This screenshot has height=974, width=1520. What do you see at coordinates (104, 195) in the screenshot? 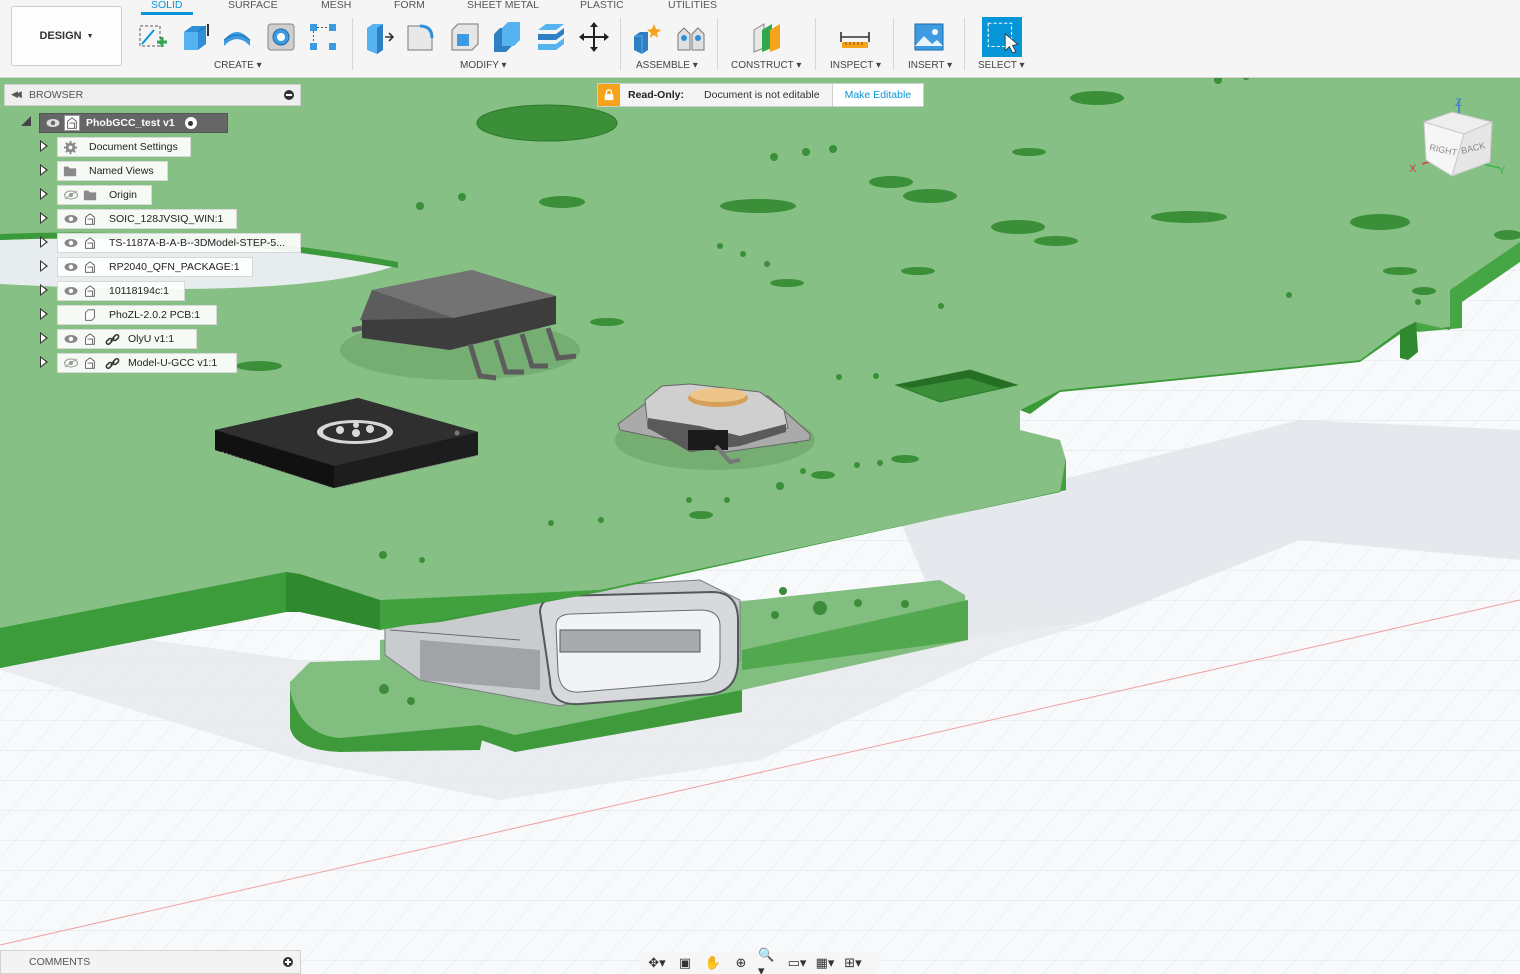
I see `browser-item-origin: Origin` at bounding box center [104, 195].